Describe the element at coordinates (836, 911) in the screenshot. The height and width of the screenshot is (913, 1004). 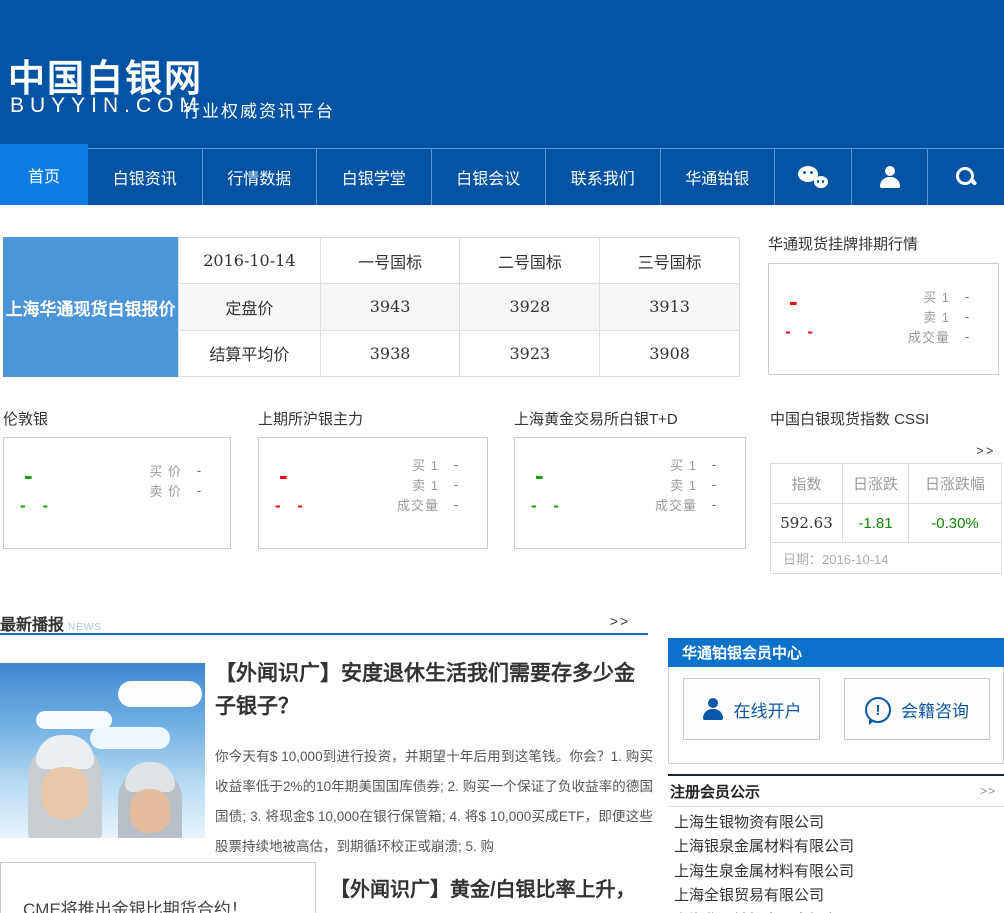
I see `list-item: 上海华通铂银交易市场有限公司` at that location.